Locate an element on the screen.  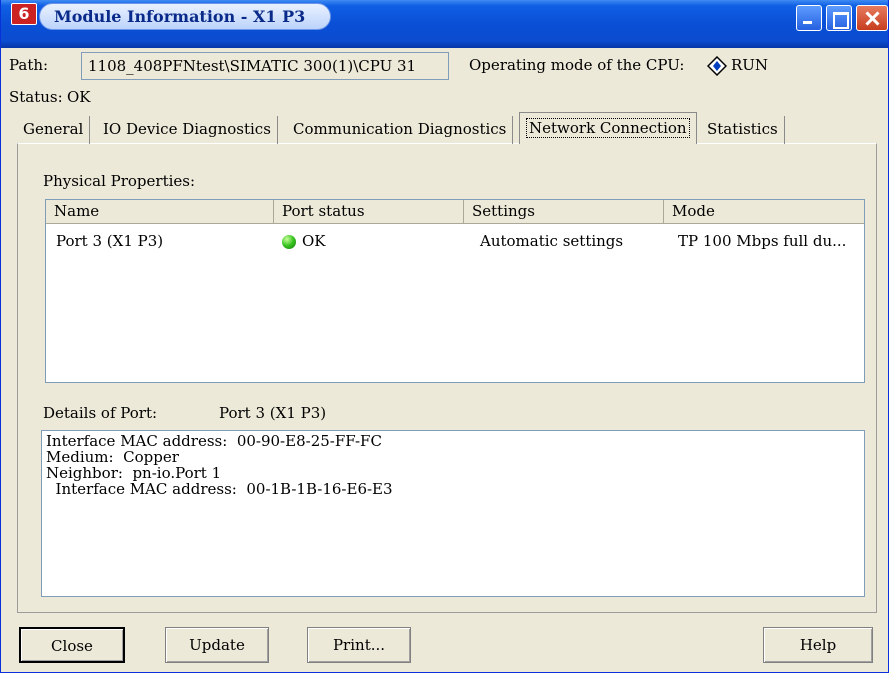
tab-network-connection: Network Connection is located at coordinates (608, 128).